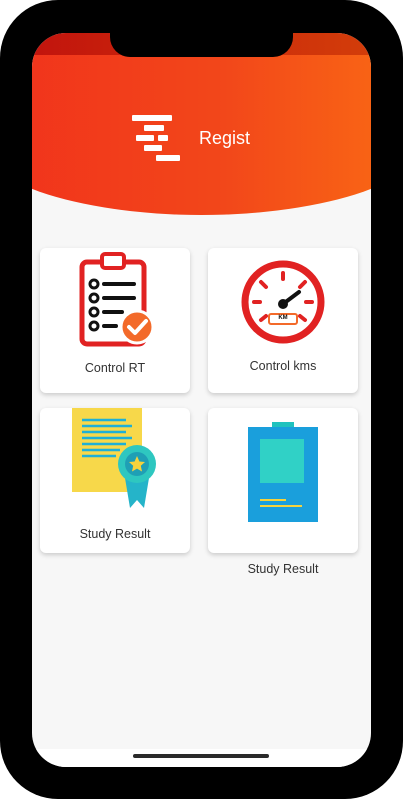  What do you see at coordinates (117, 299) in the screenshot?
I see `clipboard-checklist-icon` at bounding box center [117, 299].